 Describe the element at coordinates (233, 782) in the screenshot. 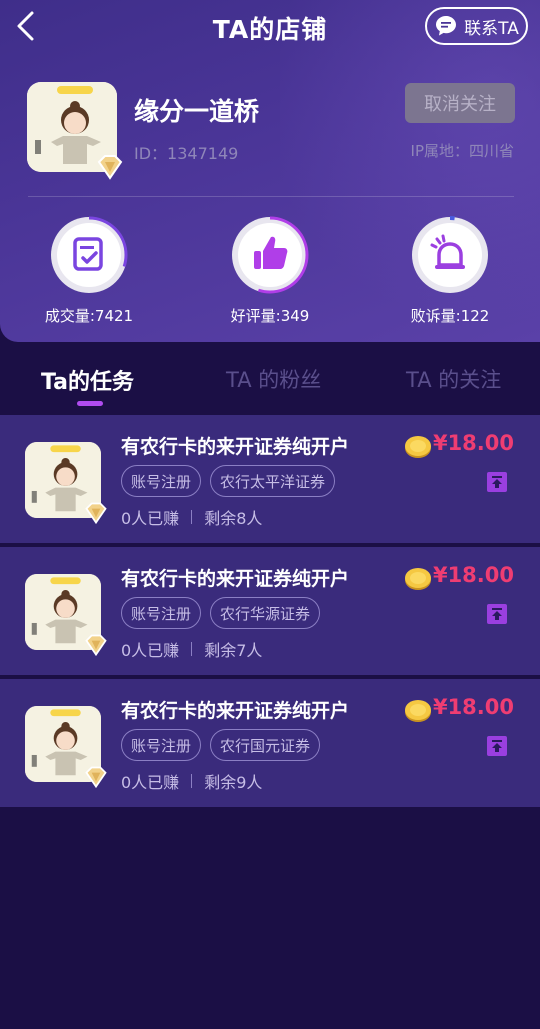

I see `task-remaining: 剩余9人` at that location.